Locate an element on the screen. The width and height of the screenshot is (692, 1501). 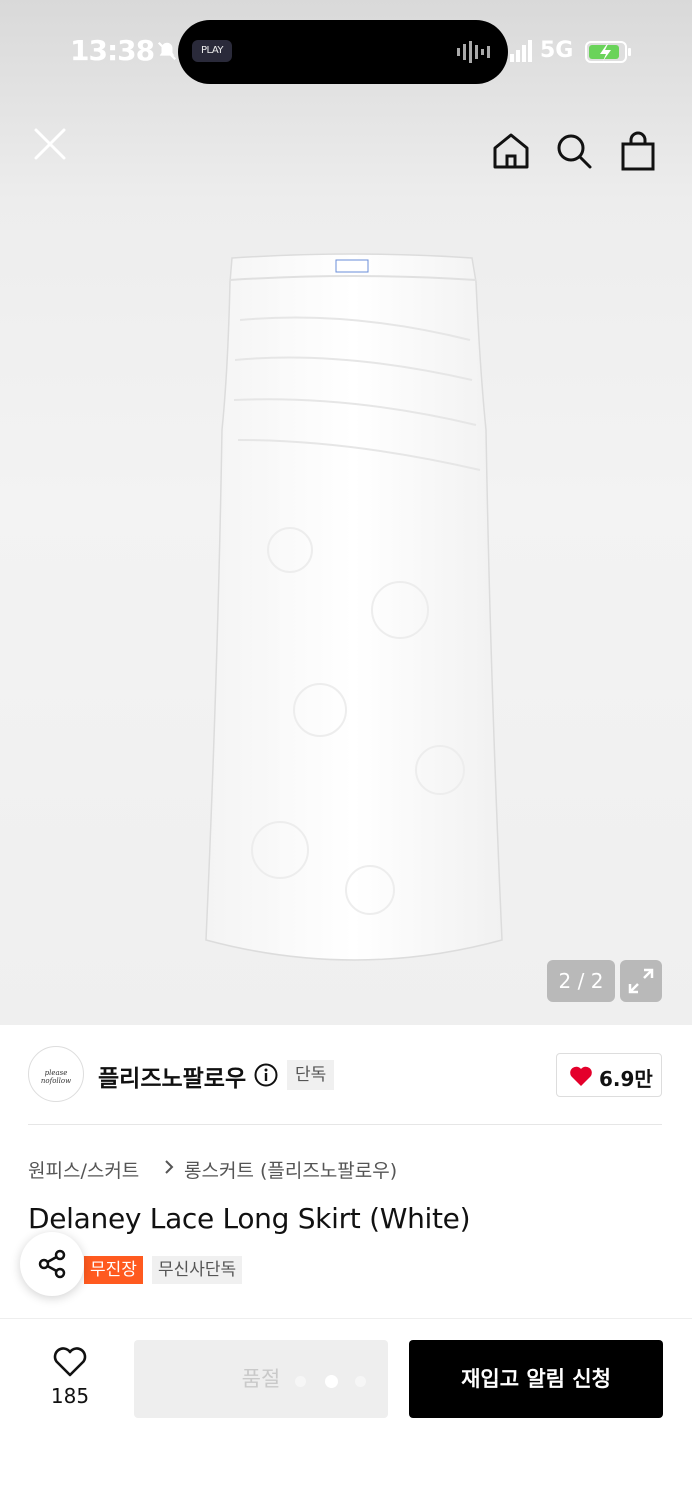
brand-like-count: 6.9만 is located at coordinates (626, 1079).